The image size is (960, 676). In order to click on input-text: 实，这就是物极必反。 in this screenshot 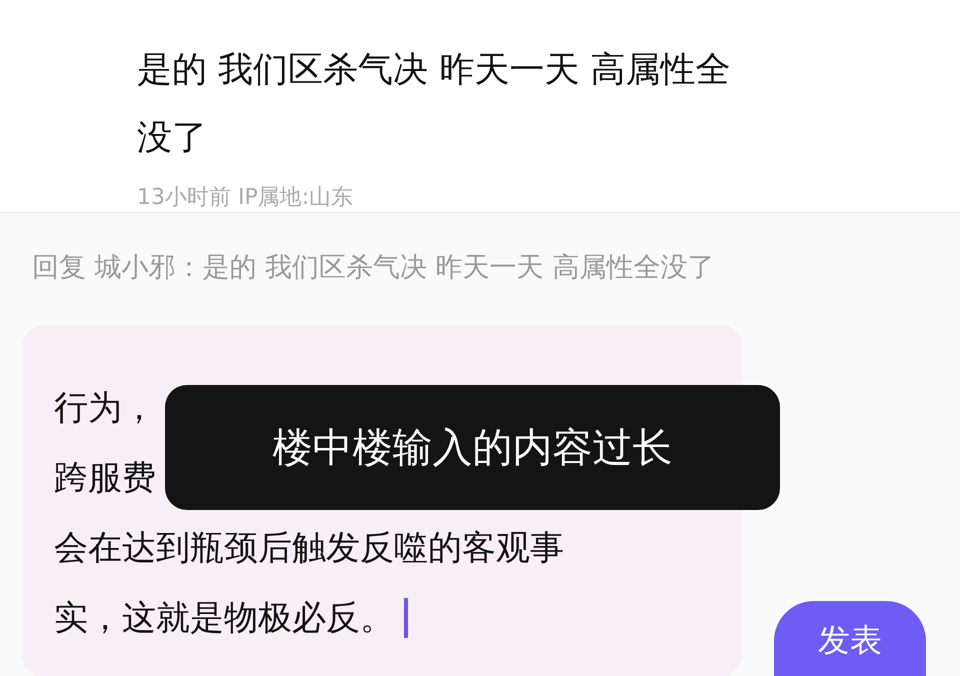, I will do `click(224, 618)`.